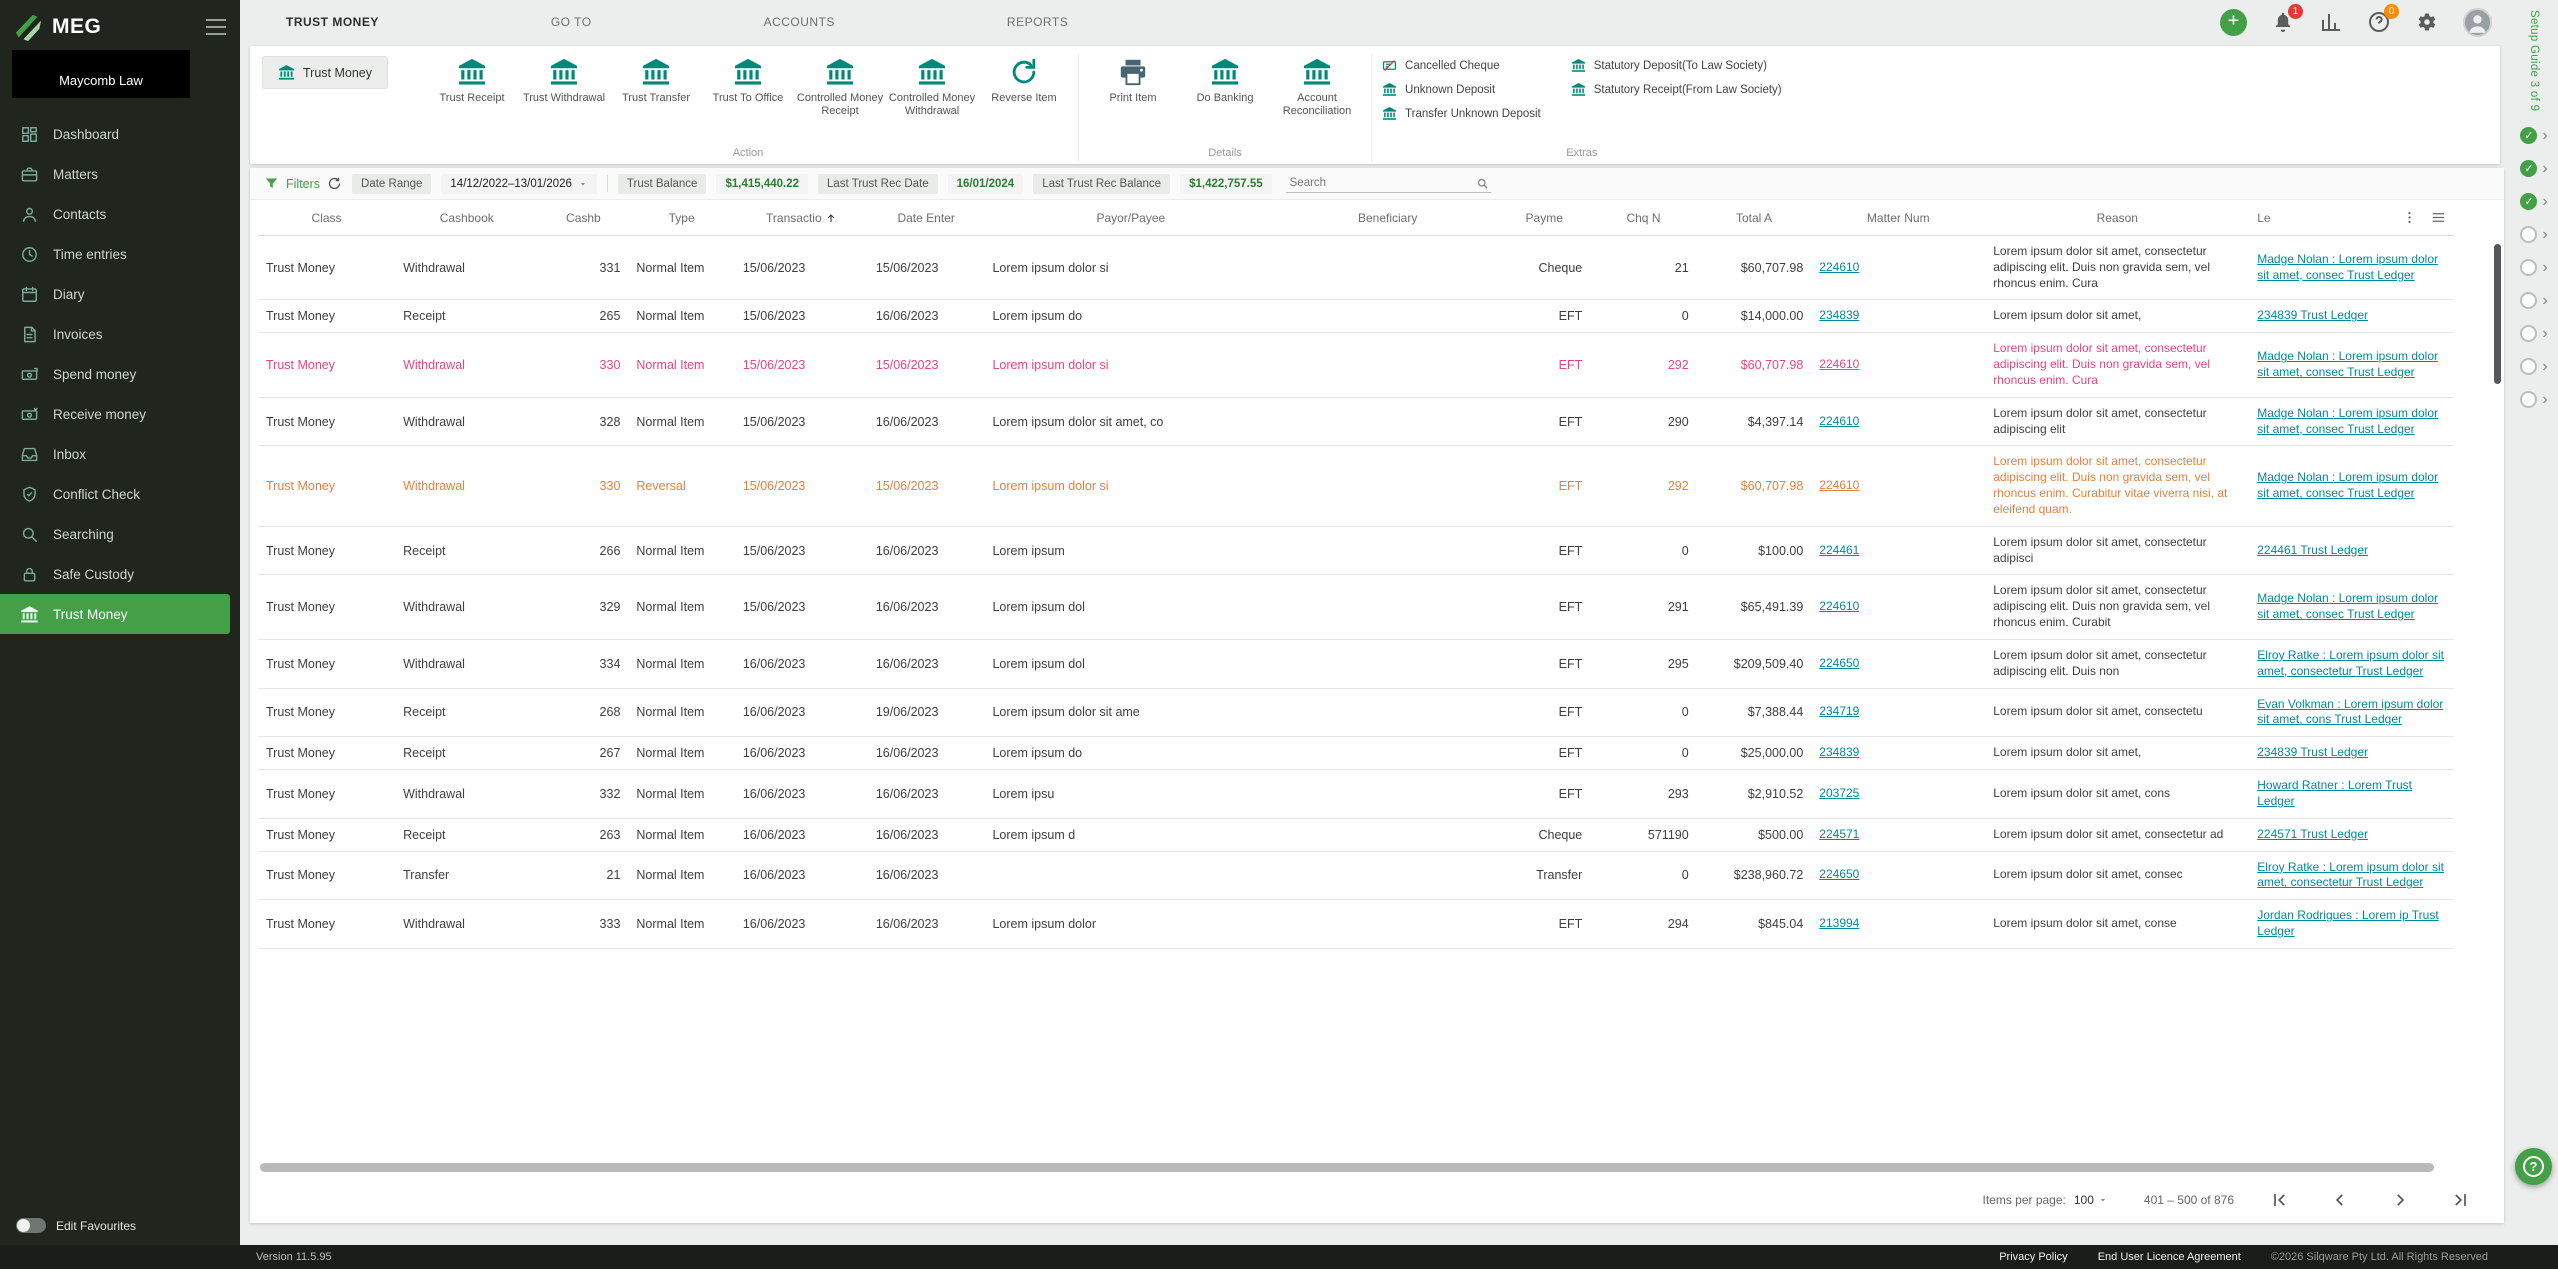  I want to click on sidebar-collapse-button, so click(216, 27).